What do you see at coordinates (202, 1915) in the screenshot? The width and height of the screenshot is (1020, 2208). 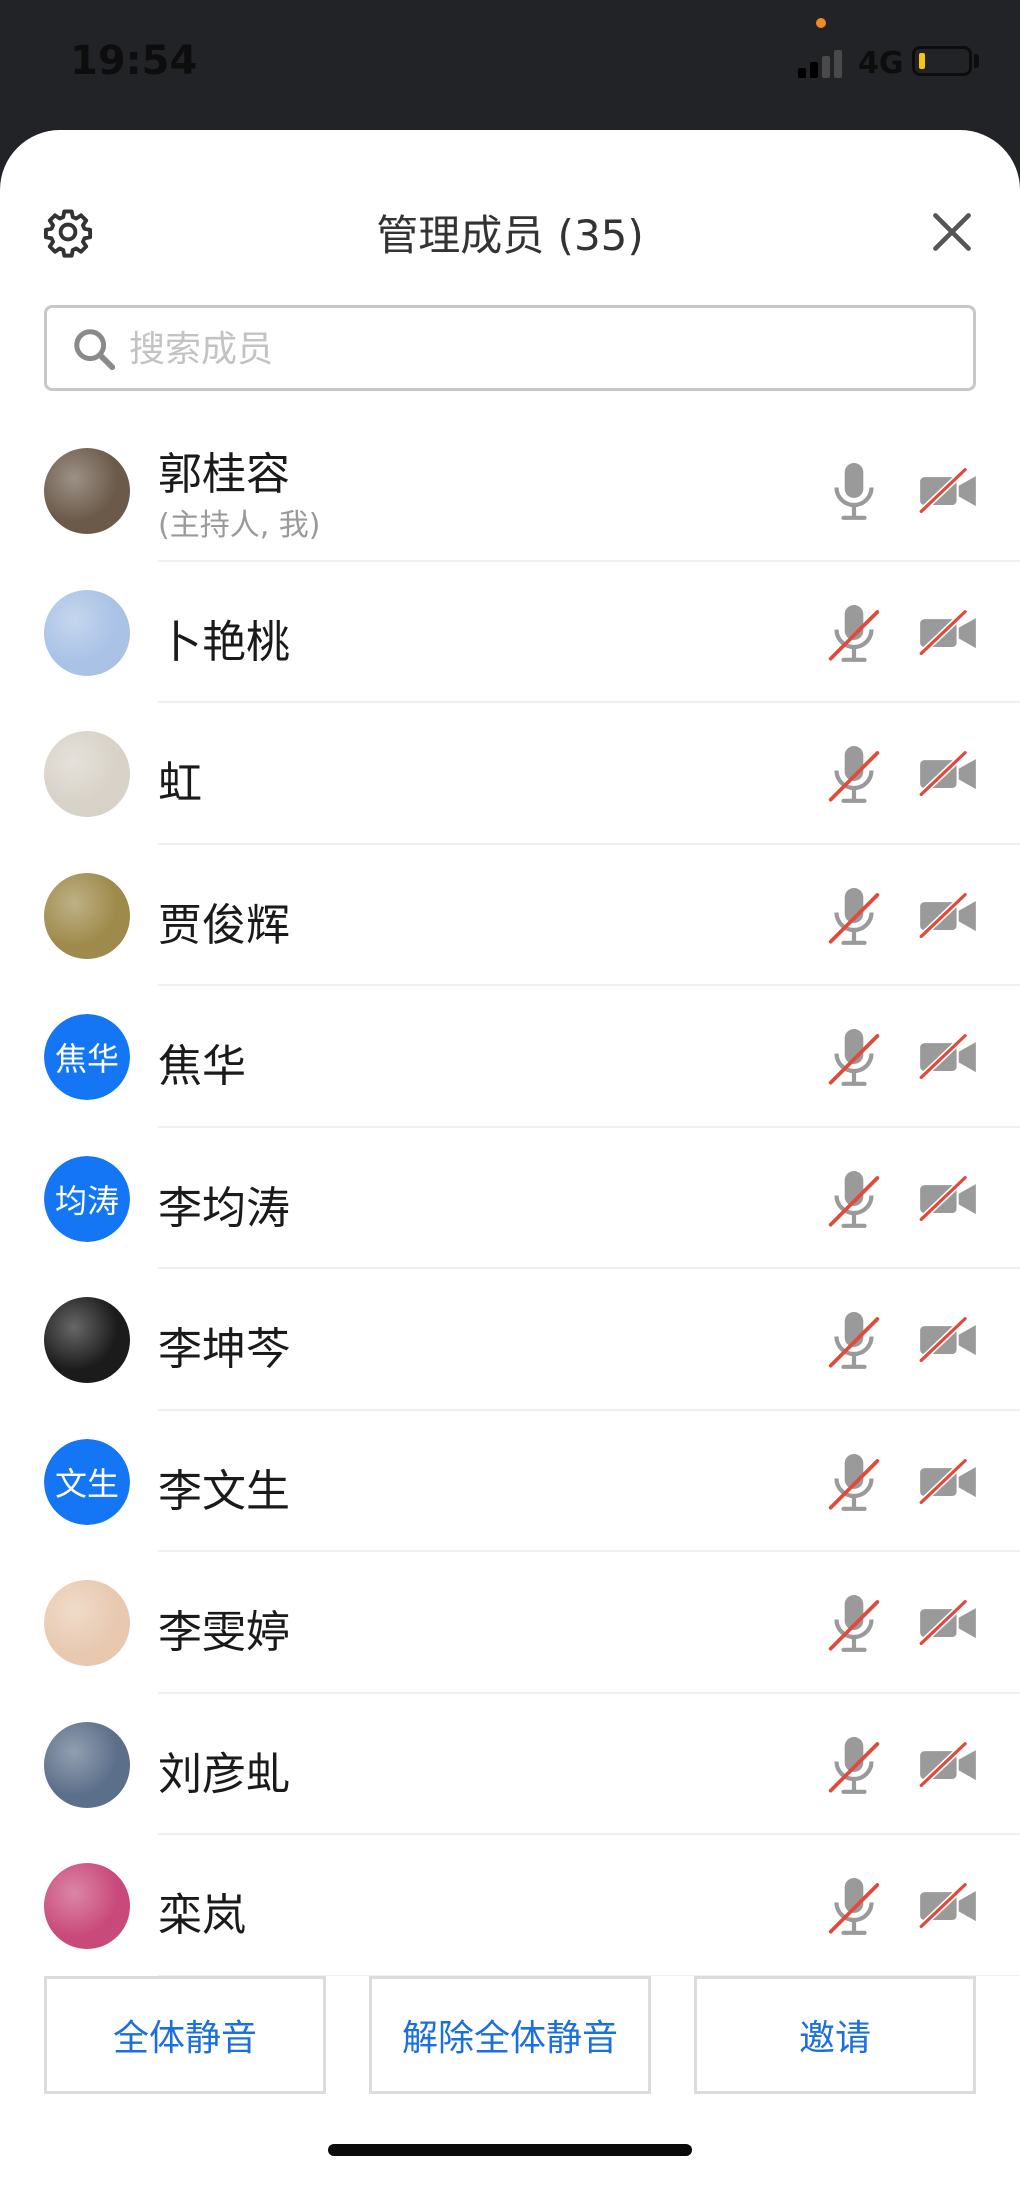 I see `member-name: 栾岚` at bounding box center [202, 1915].